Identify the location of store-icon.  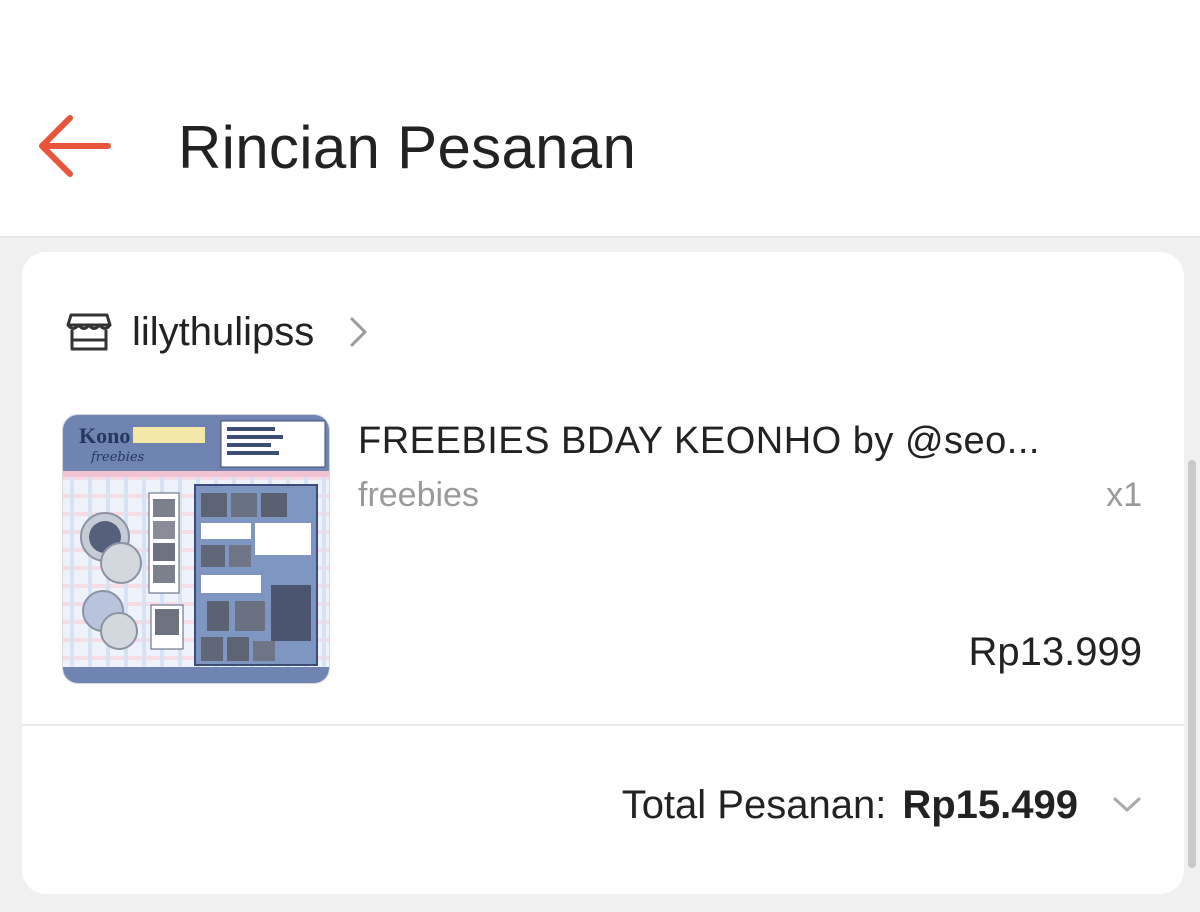
(89, 332).